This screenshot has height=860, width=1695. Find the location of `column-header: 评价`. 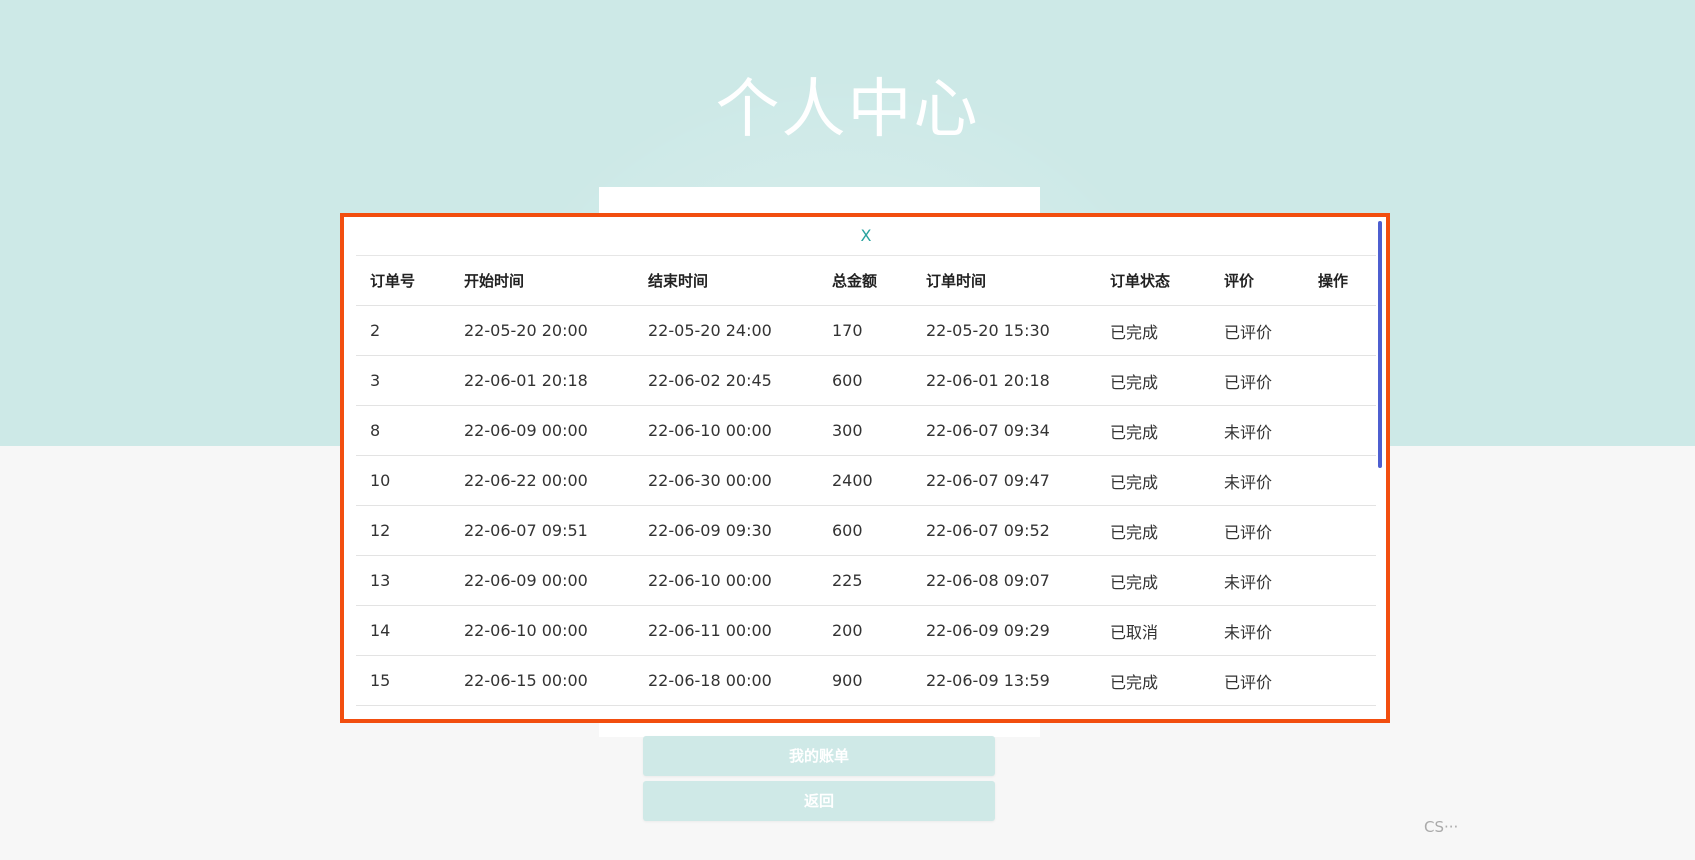

column-header: 评价 is located at coordinates (1257, 281).